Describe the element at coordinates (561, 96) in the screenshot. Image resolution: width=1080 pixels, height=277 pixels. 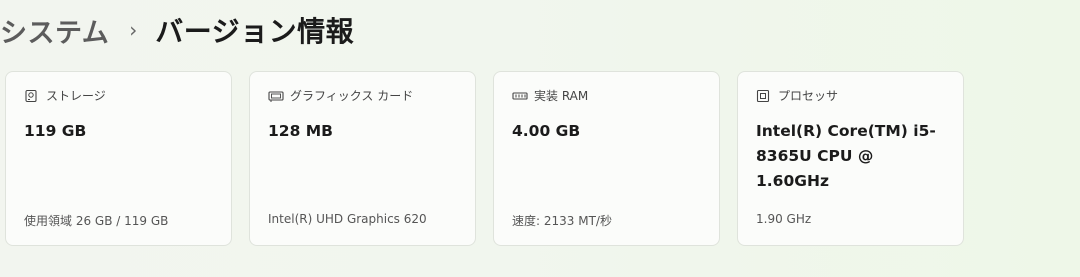
I see `ram-label: 実装 RAM` at that location.